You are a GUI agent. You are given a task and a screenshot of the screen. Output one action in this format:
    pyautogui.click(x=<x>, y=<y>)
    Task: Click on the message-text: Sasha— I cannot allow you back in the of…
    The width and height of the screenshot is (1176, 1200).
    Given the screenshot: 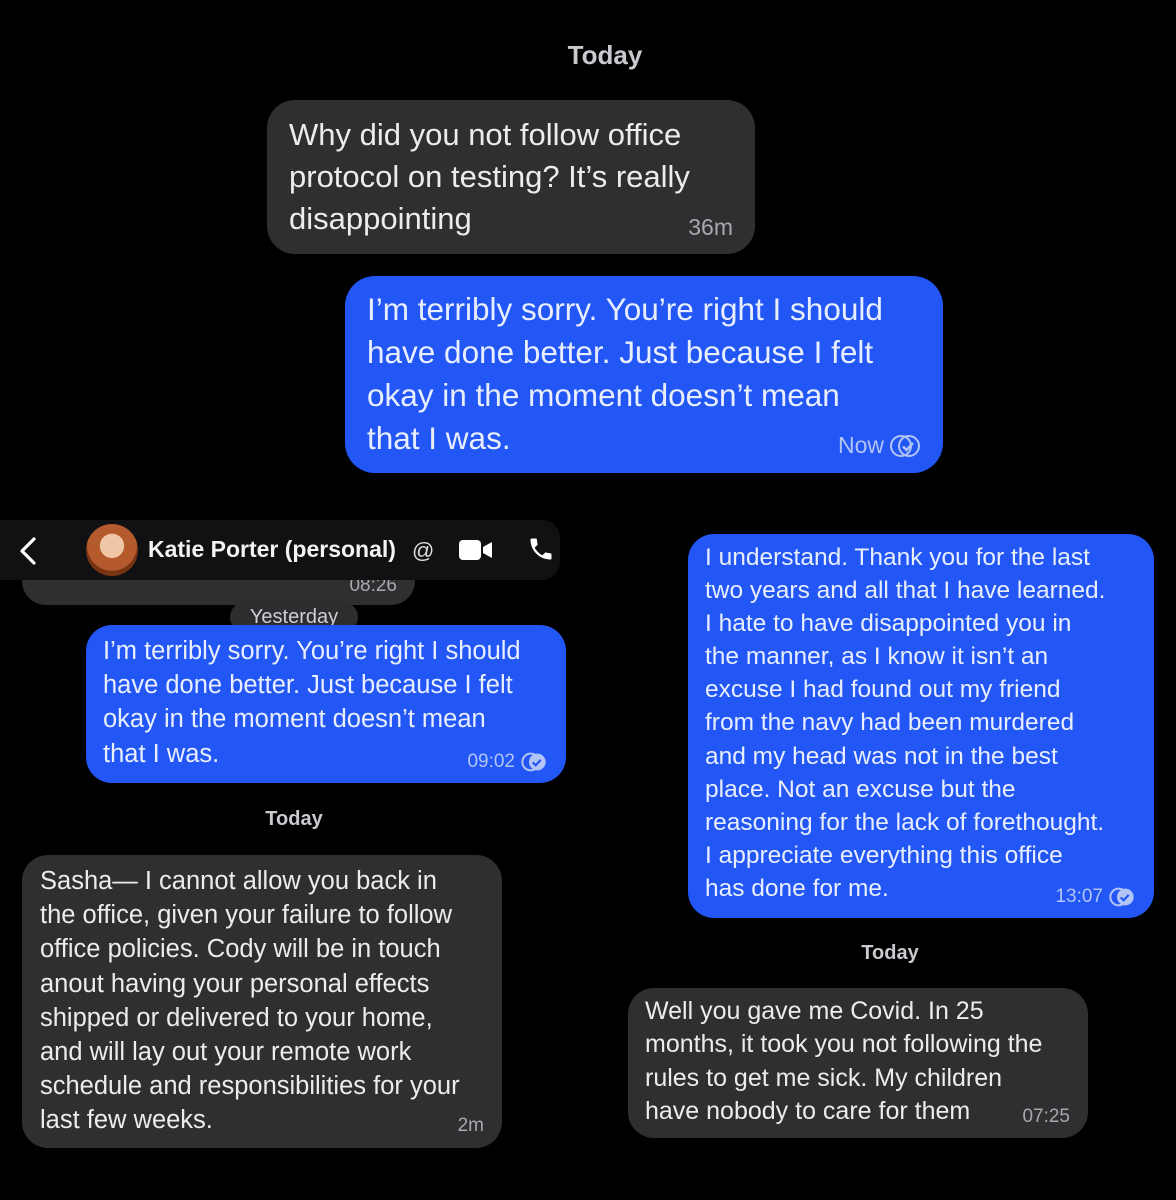 What is the action you would take?
    pyautogui.click(x=250, y=1001)
    